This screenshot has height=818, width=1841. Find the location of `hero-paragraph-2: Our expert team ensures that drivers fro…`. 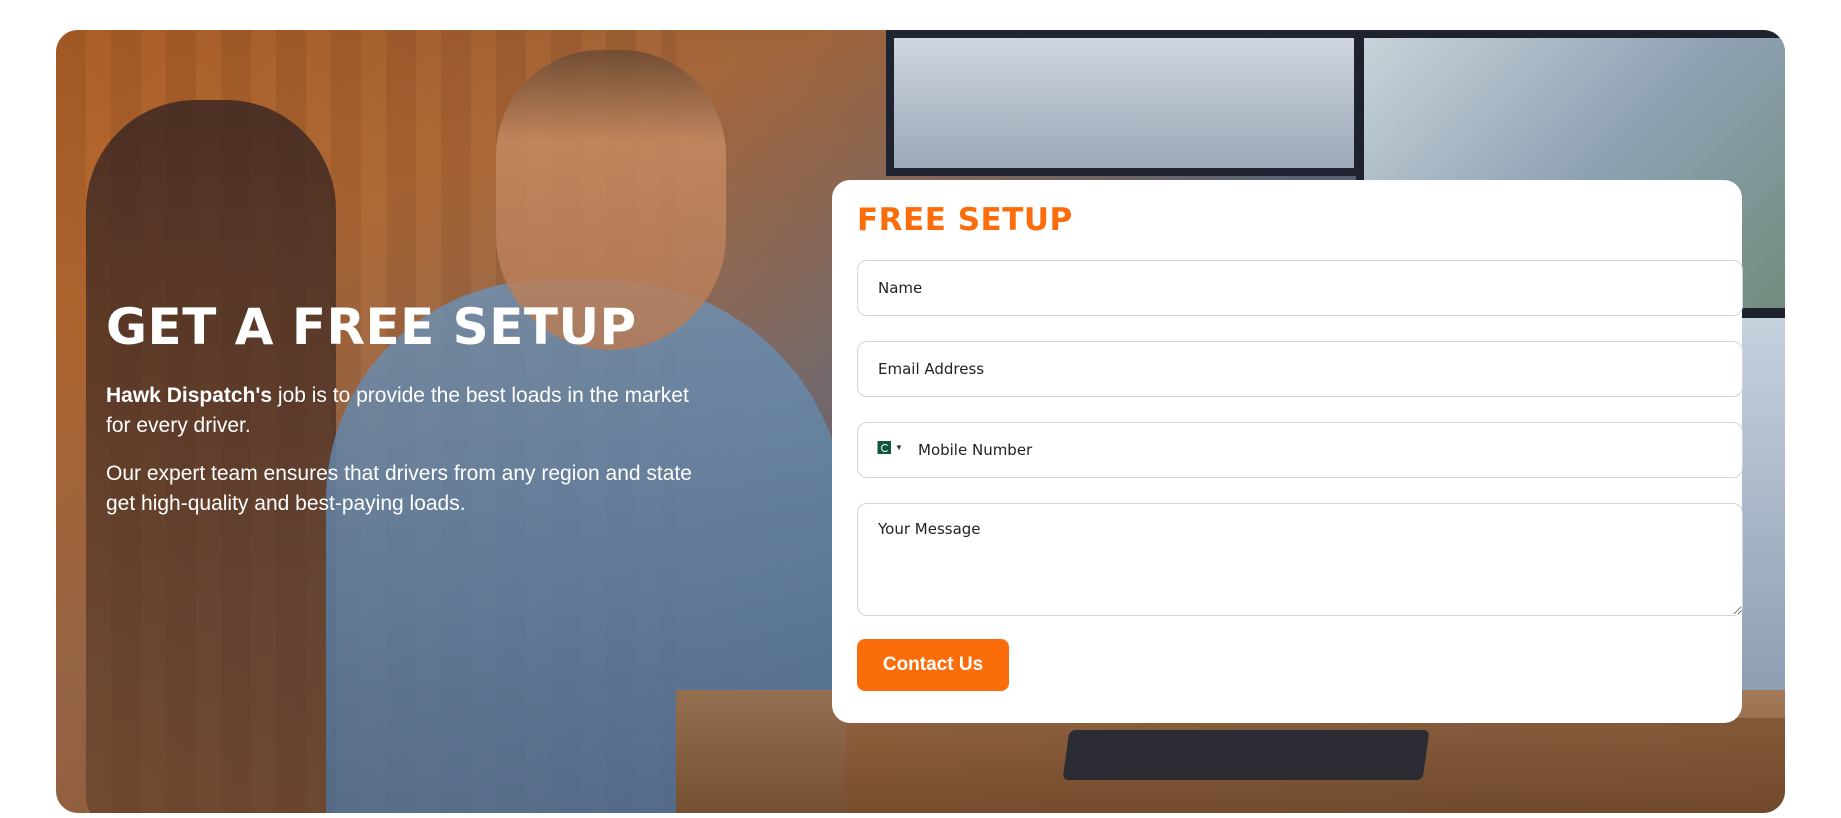

hero-paragraph-2: Our expert team ensures that drivers fro… is located at coordinates (399, 488).